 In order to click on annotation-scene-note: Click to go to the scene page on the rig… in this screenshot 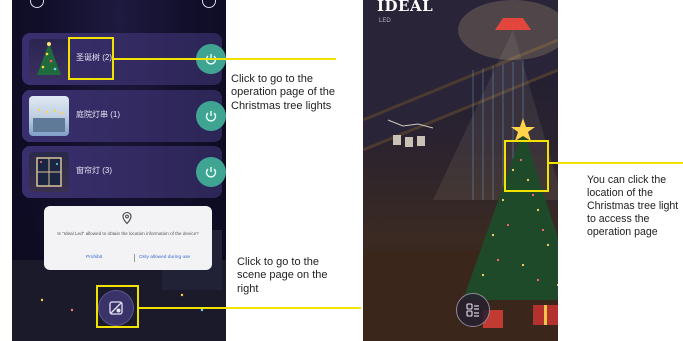, I will do `click(282, 275)`.